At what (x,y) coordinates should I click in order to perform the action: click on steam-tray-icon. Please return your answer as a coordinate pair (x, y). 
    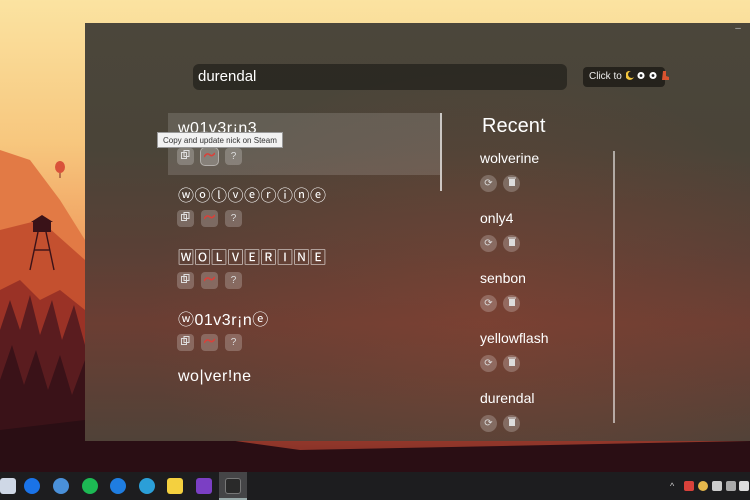
    Looking at the image, I should click on (689, 486).